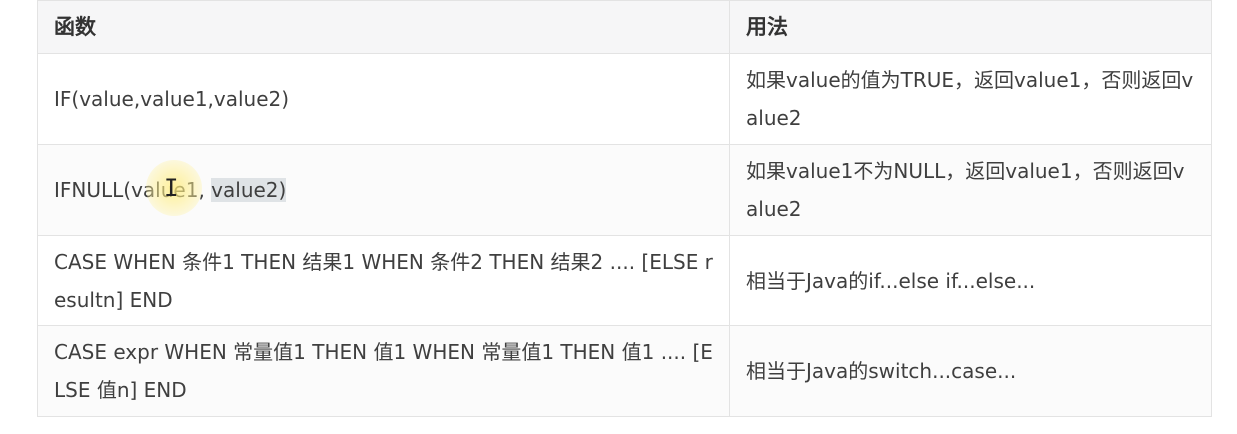  What do you see at coordinates (383, 190) in the screenshot?
I see `function-cell: IFNULL(value1, value2)` at bounding box center [383, 190].